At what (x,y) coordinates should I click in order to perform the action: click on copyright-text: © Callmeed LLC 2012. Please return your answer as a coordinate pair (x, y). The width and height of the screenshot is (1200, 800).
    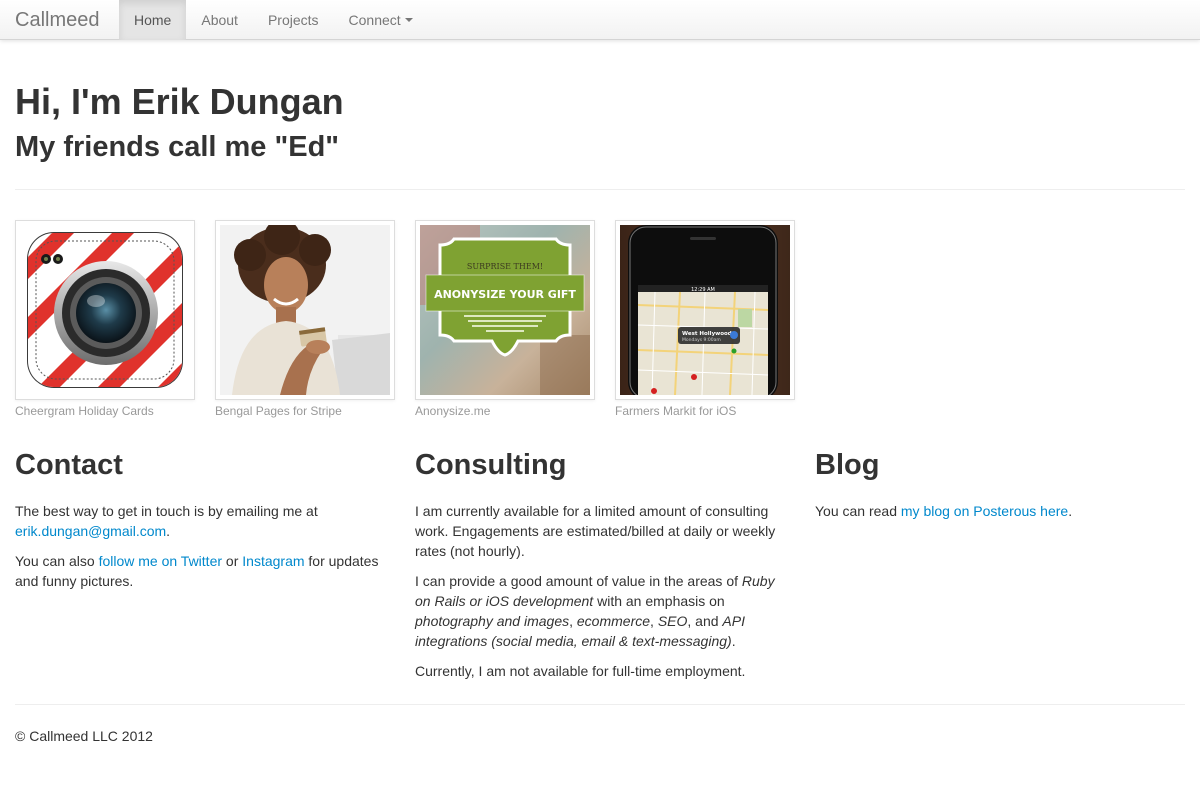
    Looking at the image, I should click on (84, 736).